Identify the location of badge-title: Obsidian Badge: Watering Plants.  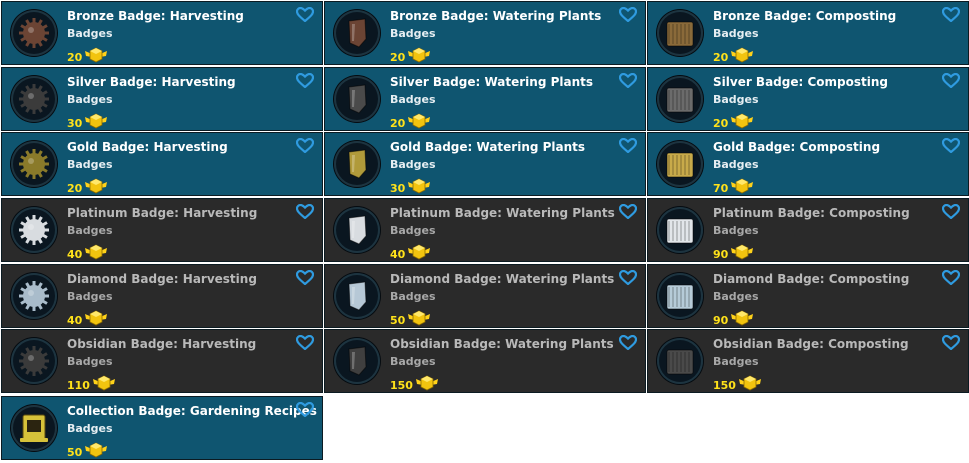
(502, 344).